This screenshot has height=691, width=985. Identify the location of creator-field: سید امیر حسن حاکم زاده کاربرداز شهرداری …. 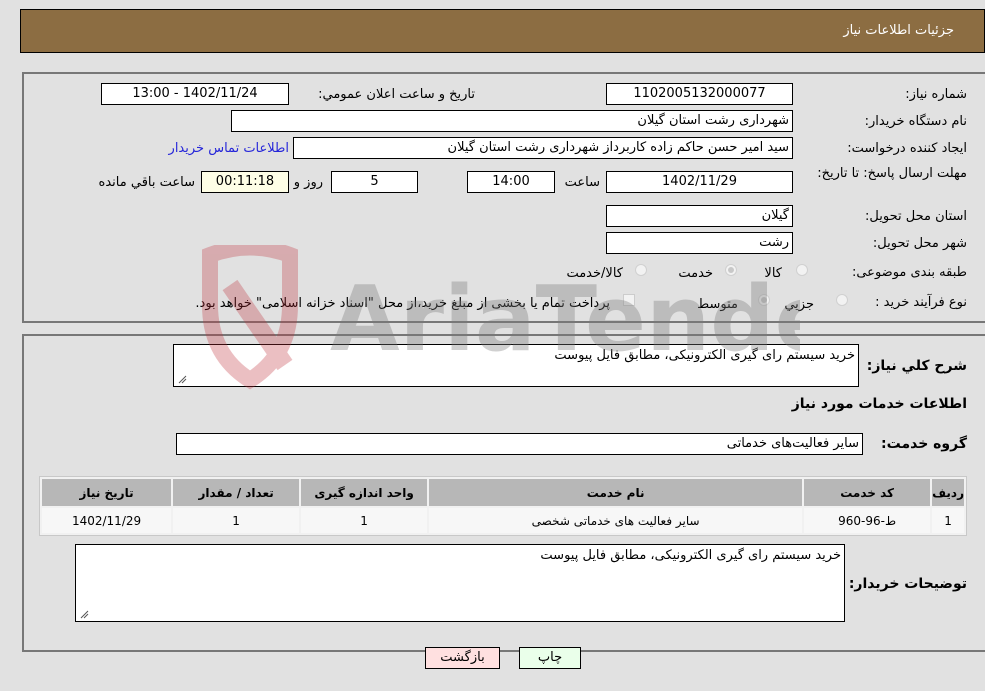
(543, 148).